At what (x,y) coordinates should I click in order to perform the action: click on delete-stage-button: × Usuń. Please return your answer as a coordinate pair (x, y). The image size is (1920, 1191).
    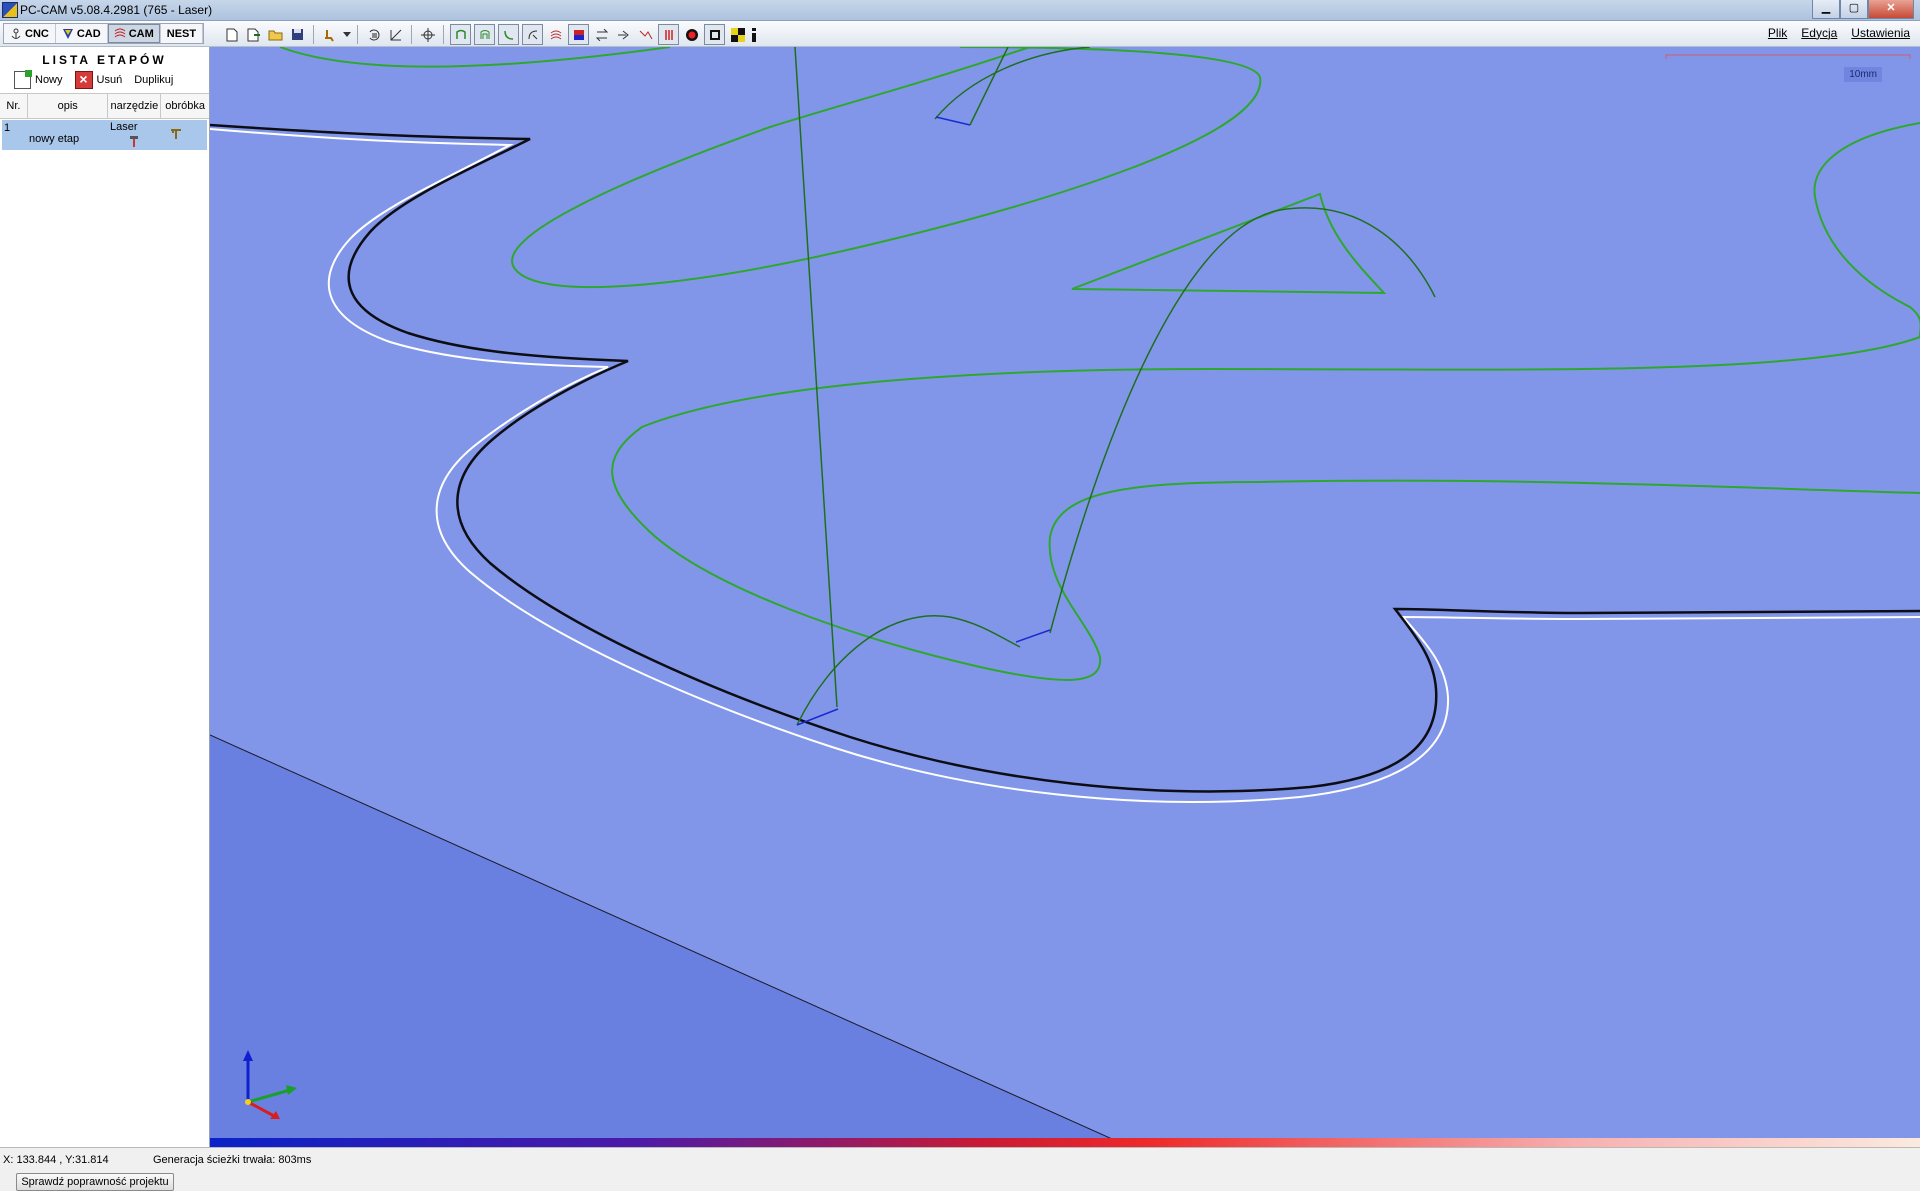
    Looking at the image, I should click on (98, 80).